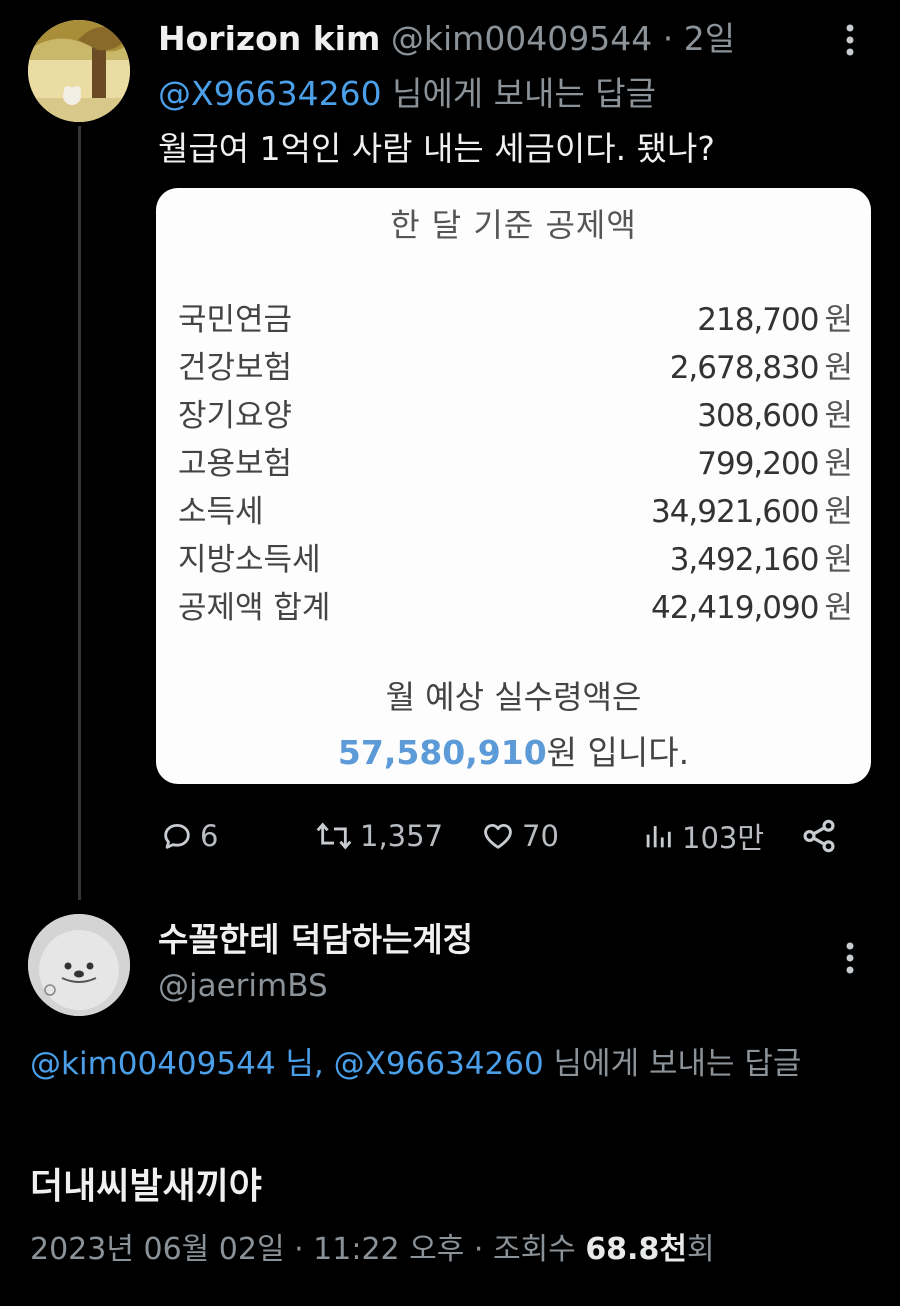  I want to click on deduction-label: 지방소득세, so click(249, 560).